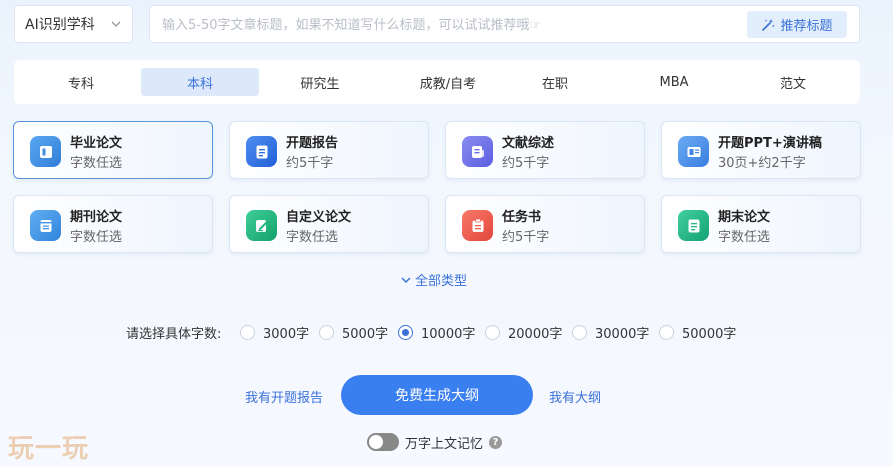  I want to click on memory-label: 万字上文记忆, so click(444, 444).